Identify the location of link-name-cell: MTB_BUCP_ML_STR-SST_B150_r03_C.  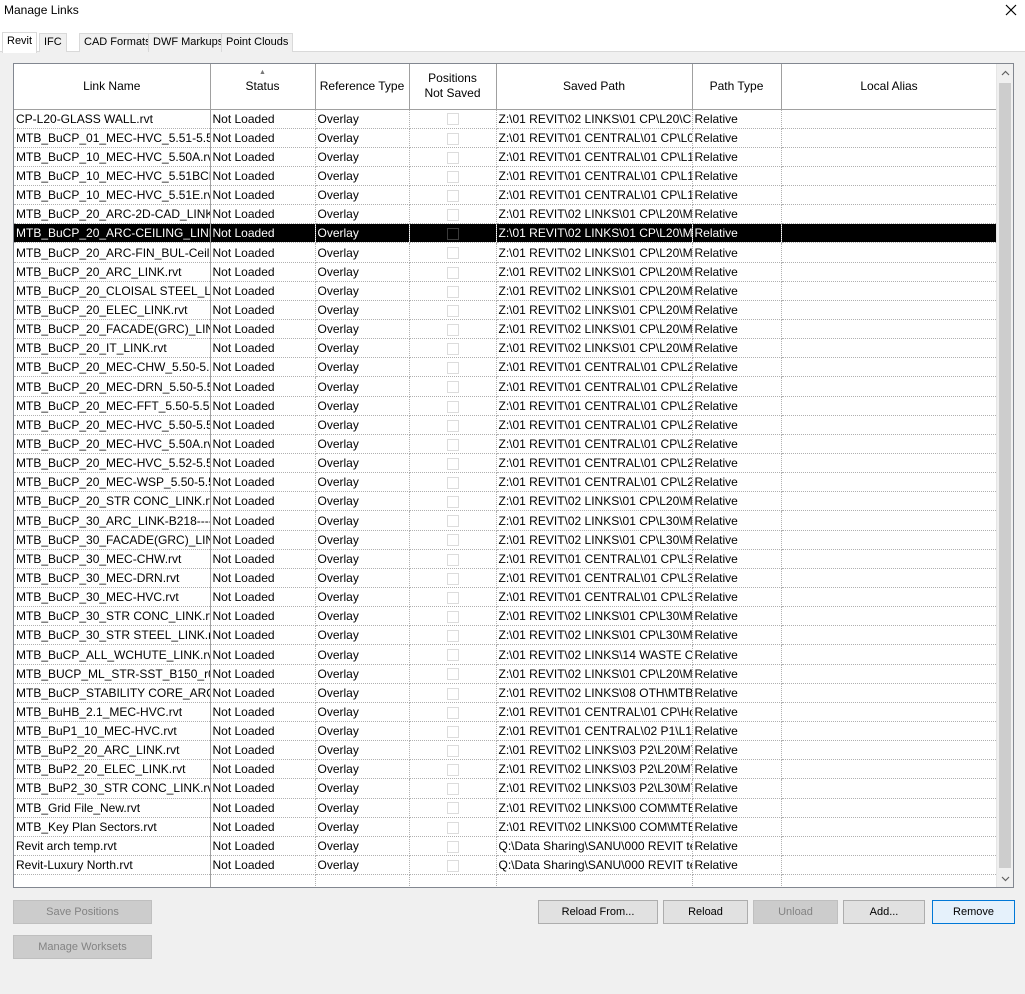
(112, 674).